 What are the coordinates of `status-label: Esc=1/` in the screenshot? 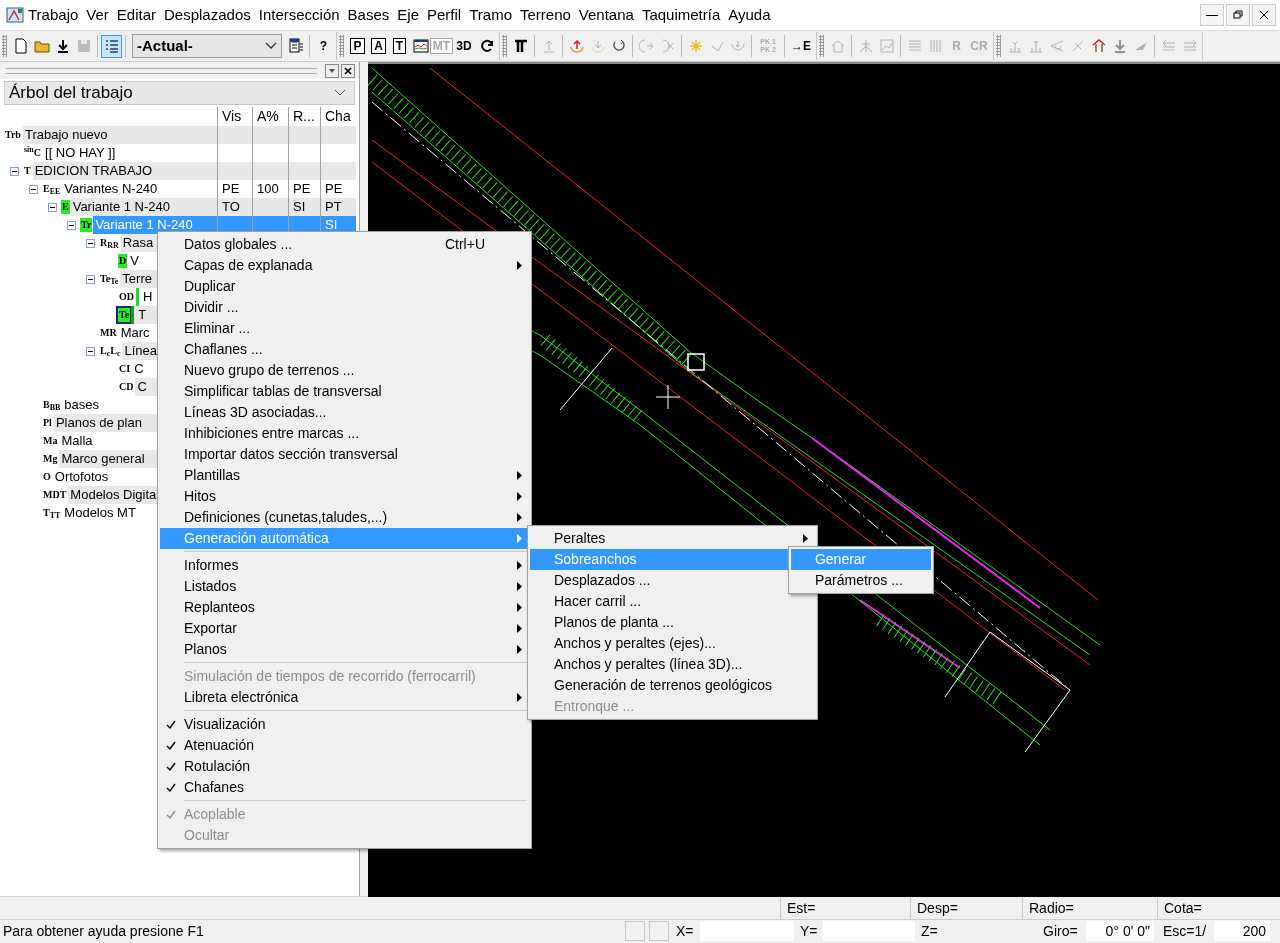 It's located at (1185, 931).